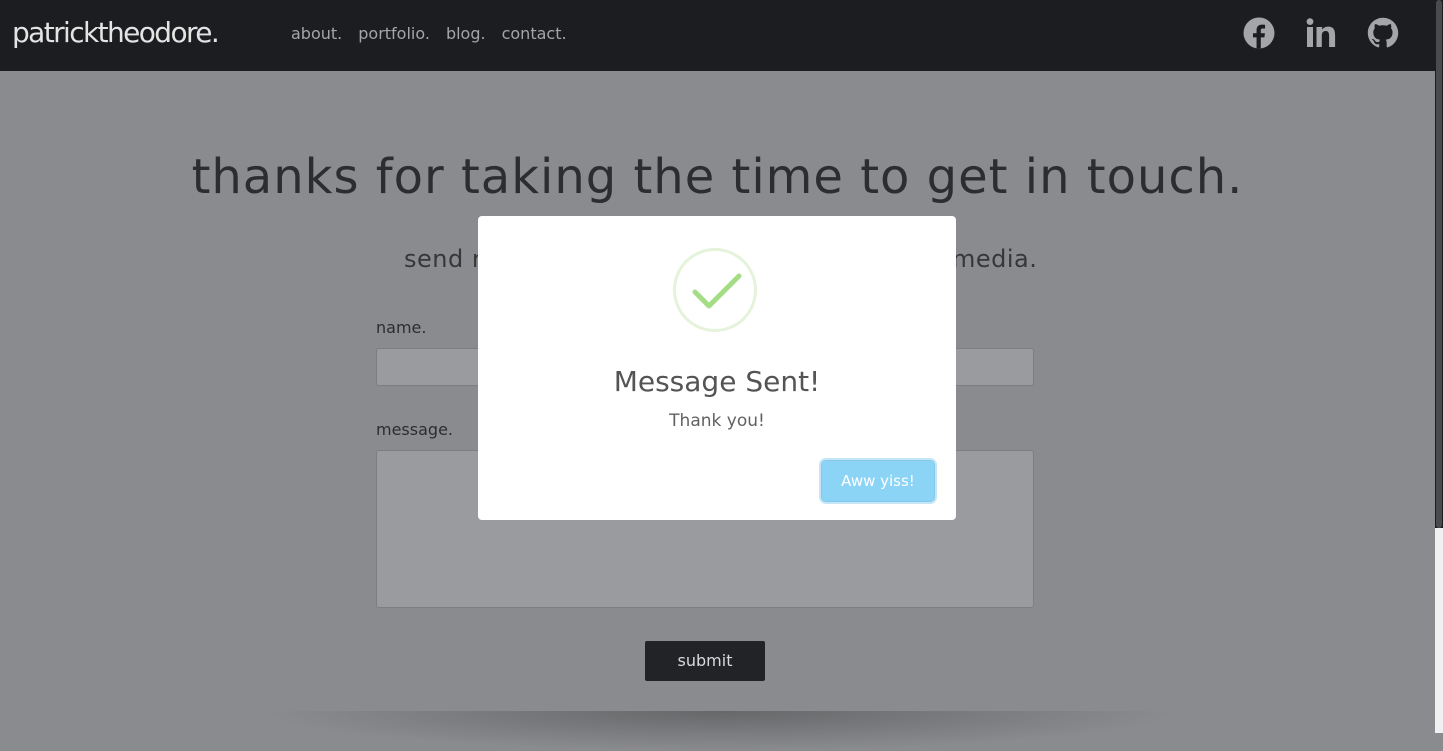 The image size is (1443, 751). What do you see at coordinates (1439, 630) in the screenshot?
I see `scrollbar-track` at bounding box center [1439, 630].